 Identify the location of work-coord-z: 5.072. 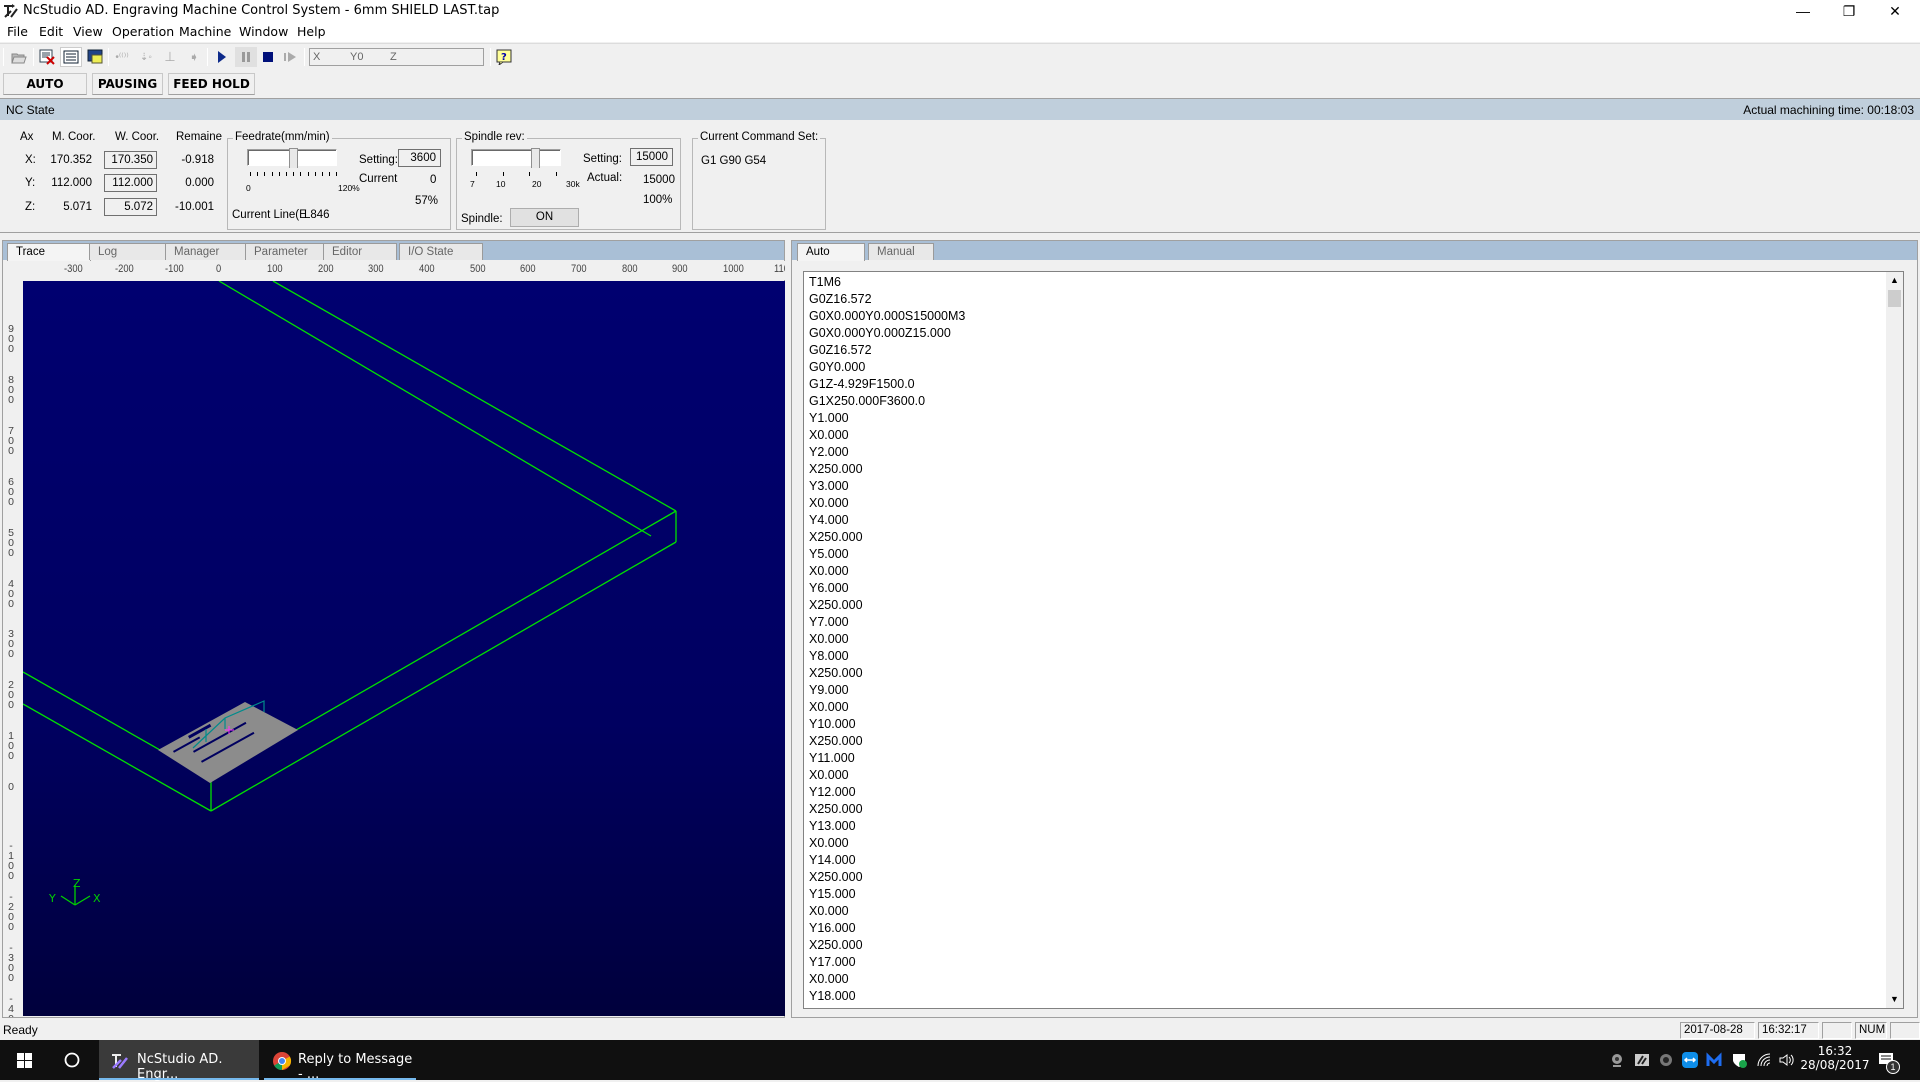
(130, 207).